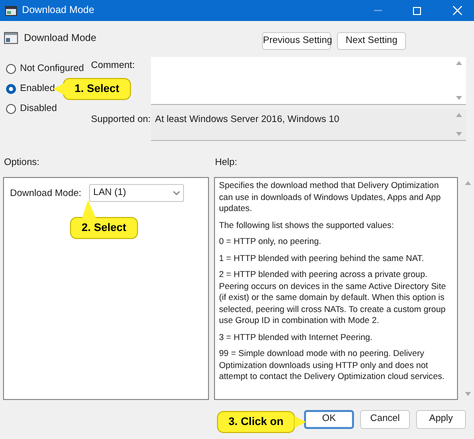  I want to click on window-app-icon, so click(11, 11).